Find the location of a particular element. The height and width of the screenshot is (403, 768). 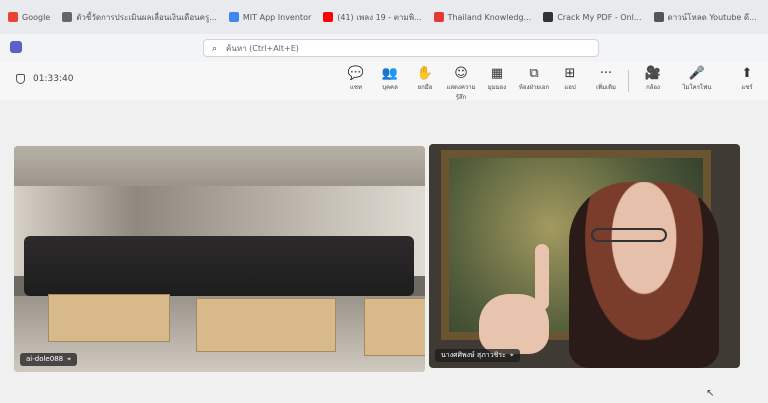

bookmark-mit-app-inventor: MIT App Inventor is located at coordinates (269, 17).